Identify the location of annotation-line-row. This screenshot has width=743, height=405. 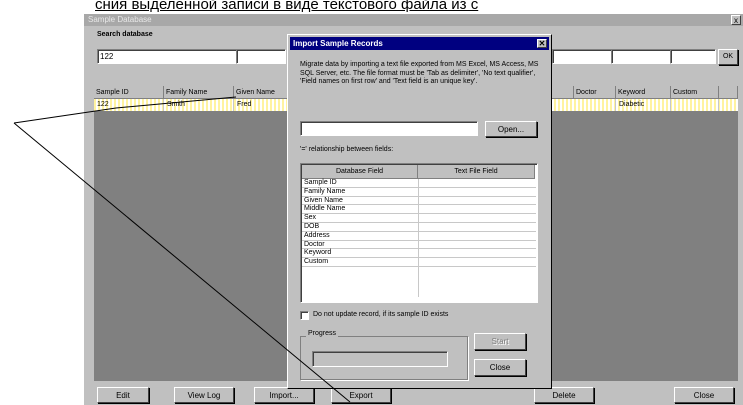
(176, 102).